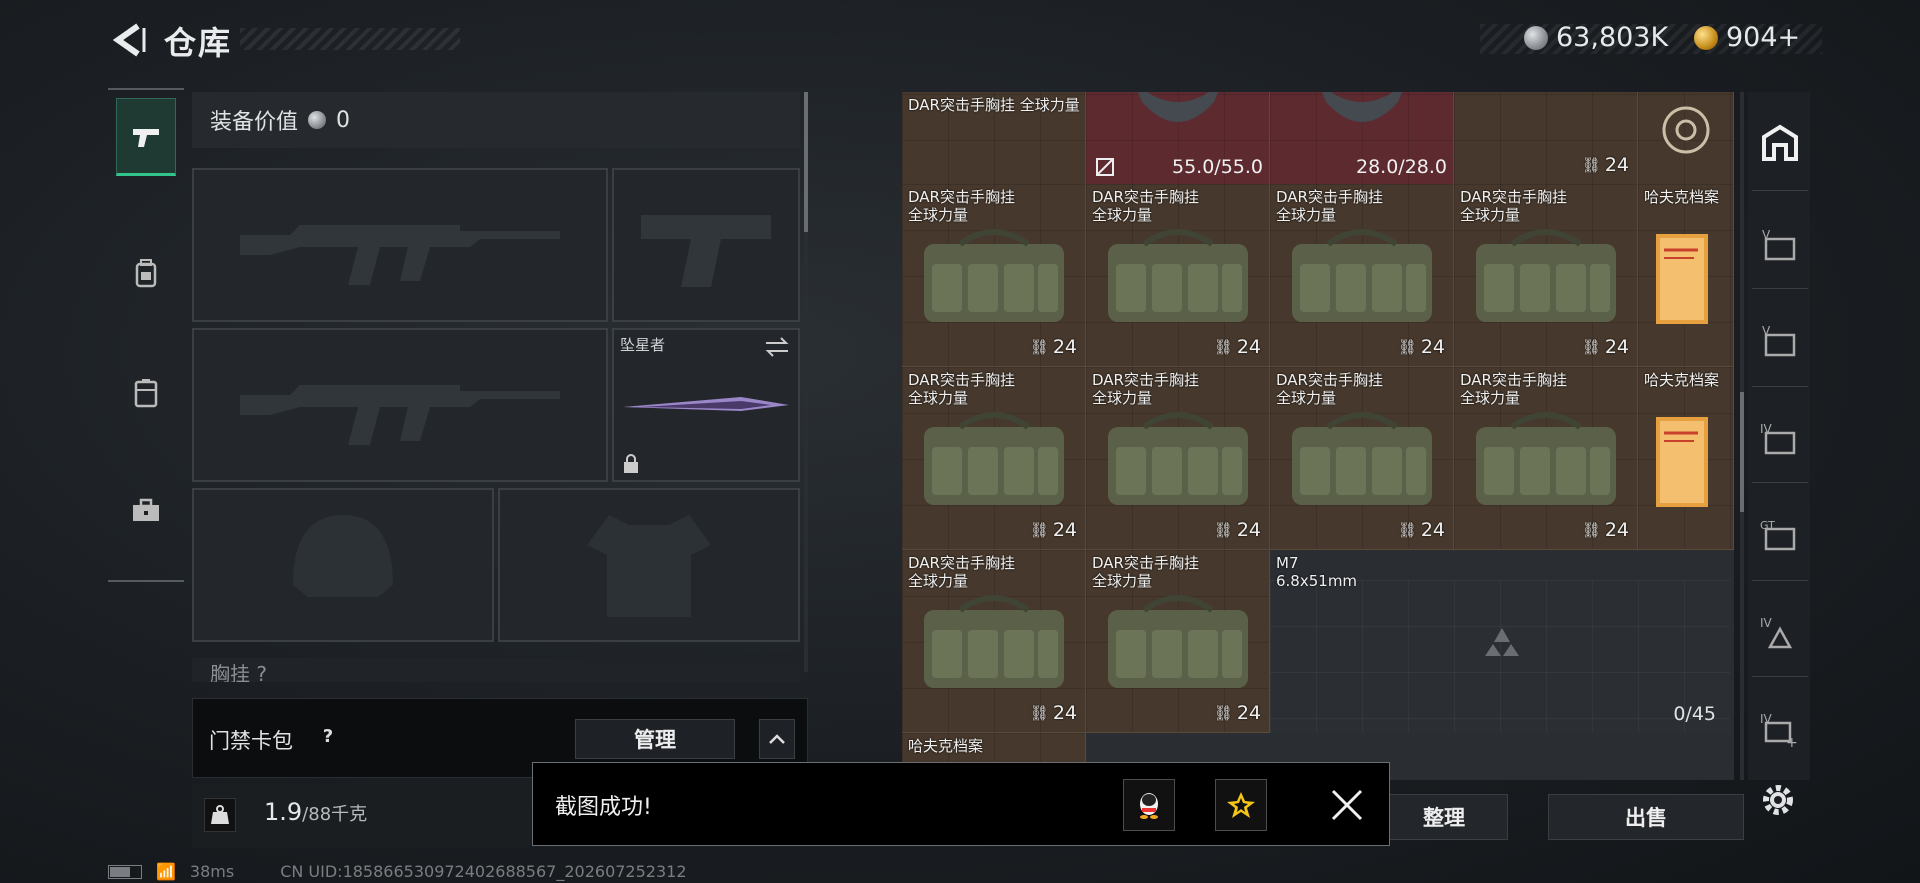 The image size is (1920, 883). I want to click on silver-amount: 63,803K, so click(1612, 37).